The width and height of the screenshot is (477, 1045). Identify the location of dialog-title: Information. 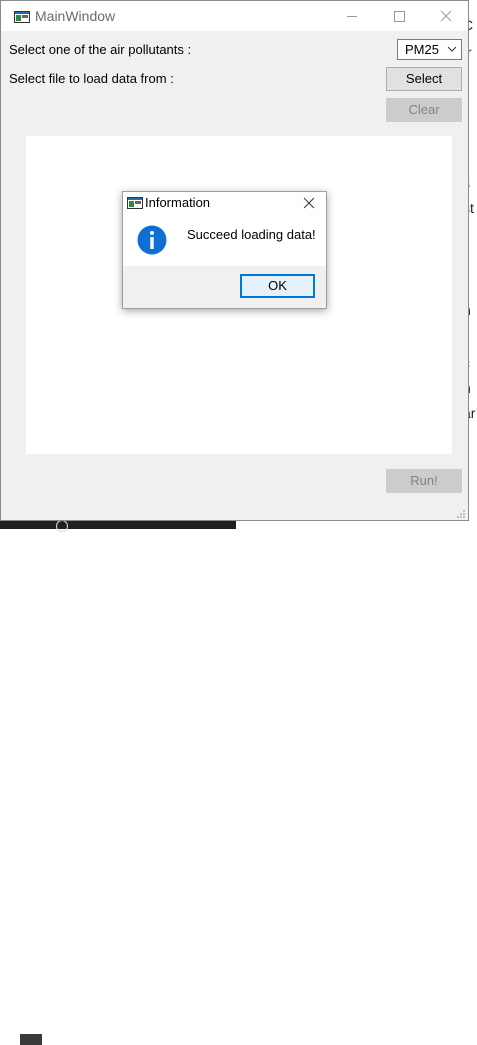
(178, 202).